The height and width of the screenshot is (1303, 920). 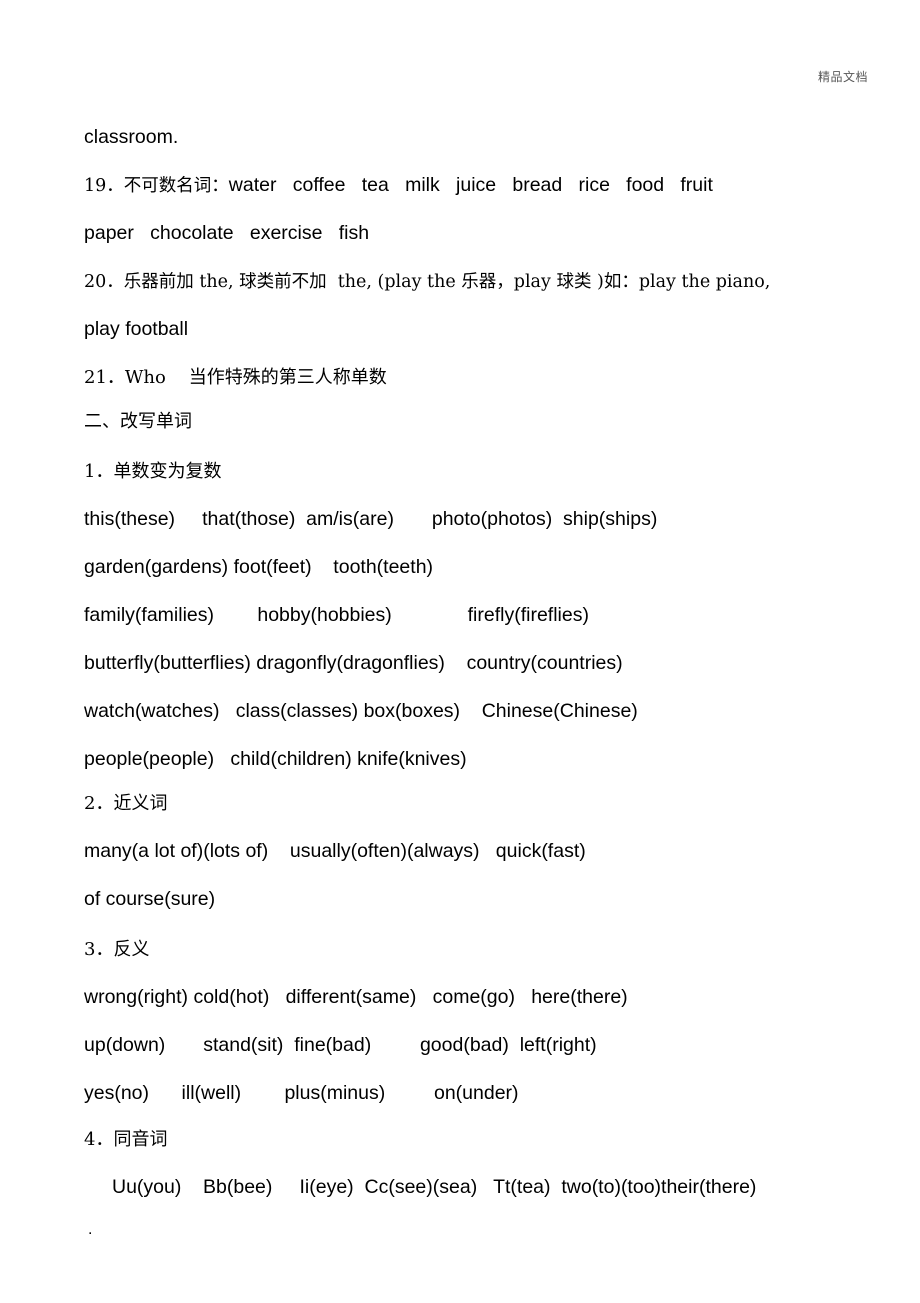 I want to click on line-text: yes(no) ill(well) plus(minus) on(under), so click(x=301, y=1092).